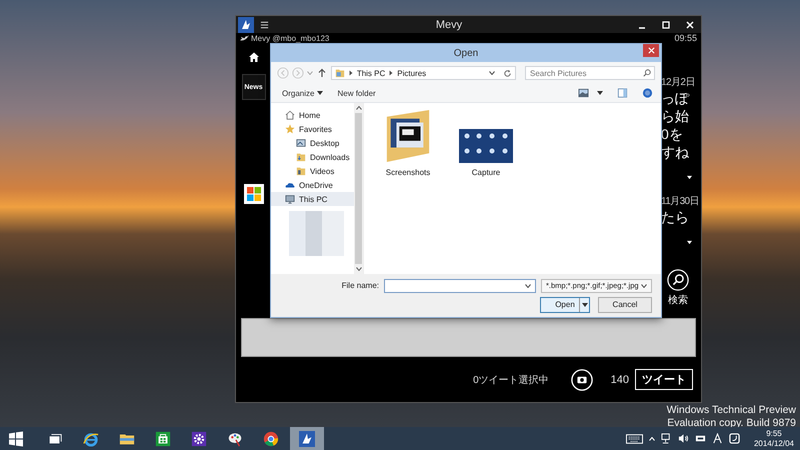 The image size is (800, 450). I want to click on settings-icon, so click(199, 438).